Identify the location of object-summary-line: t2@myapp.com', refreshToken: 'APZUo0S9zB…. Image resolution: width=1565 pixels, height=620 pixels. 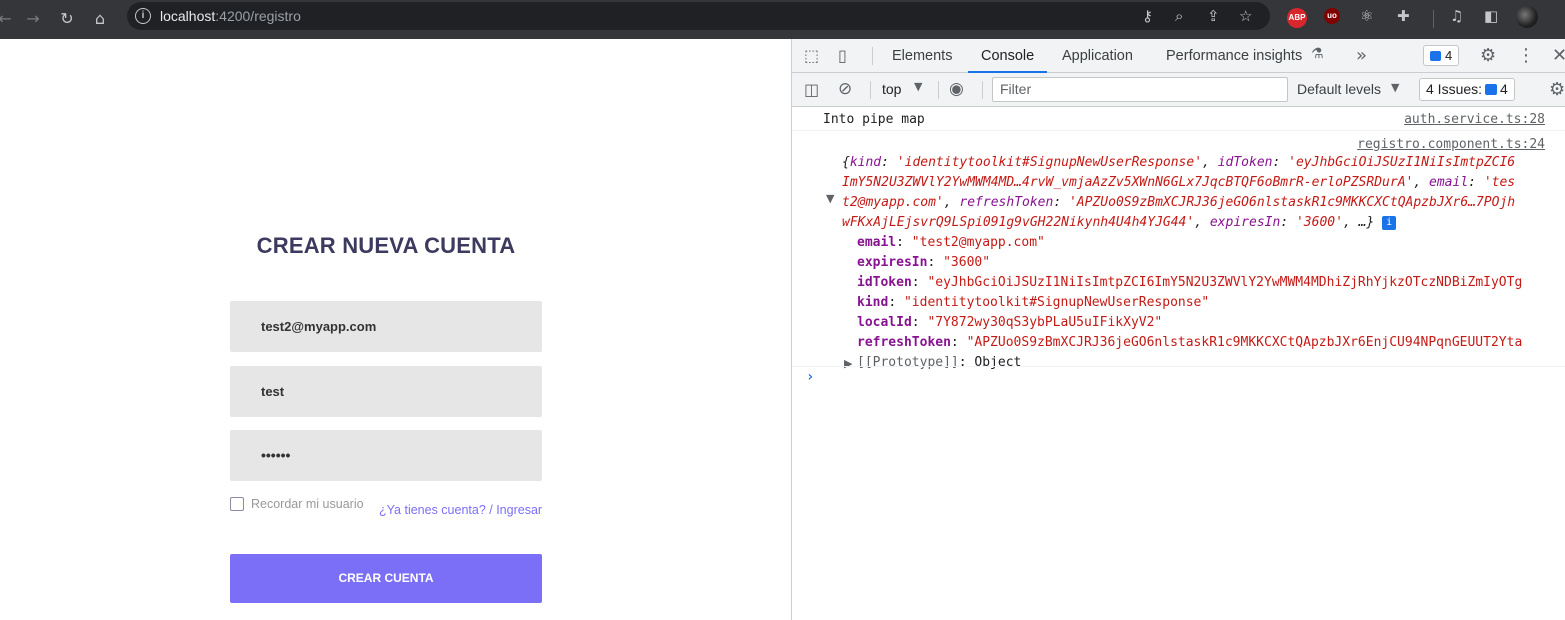
(1178, 202).